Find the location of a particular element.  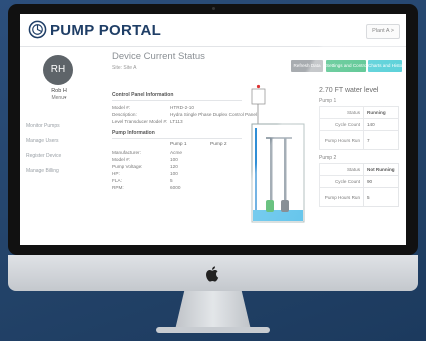

field-value: Acme is located at coordinates (176, 152).